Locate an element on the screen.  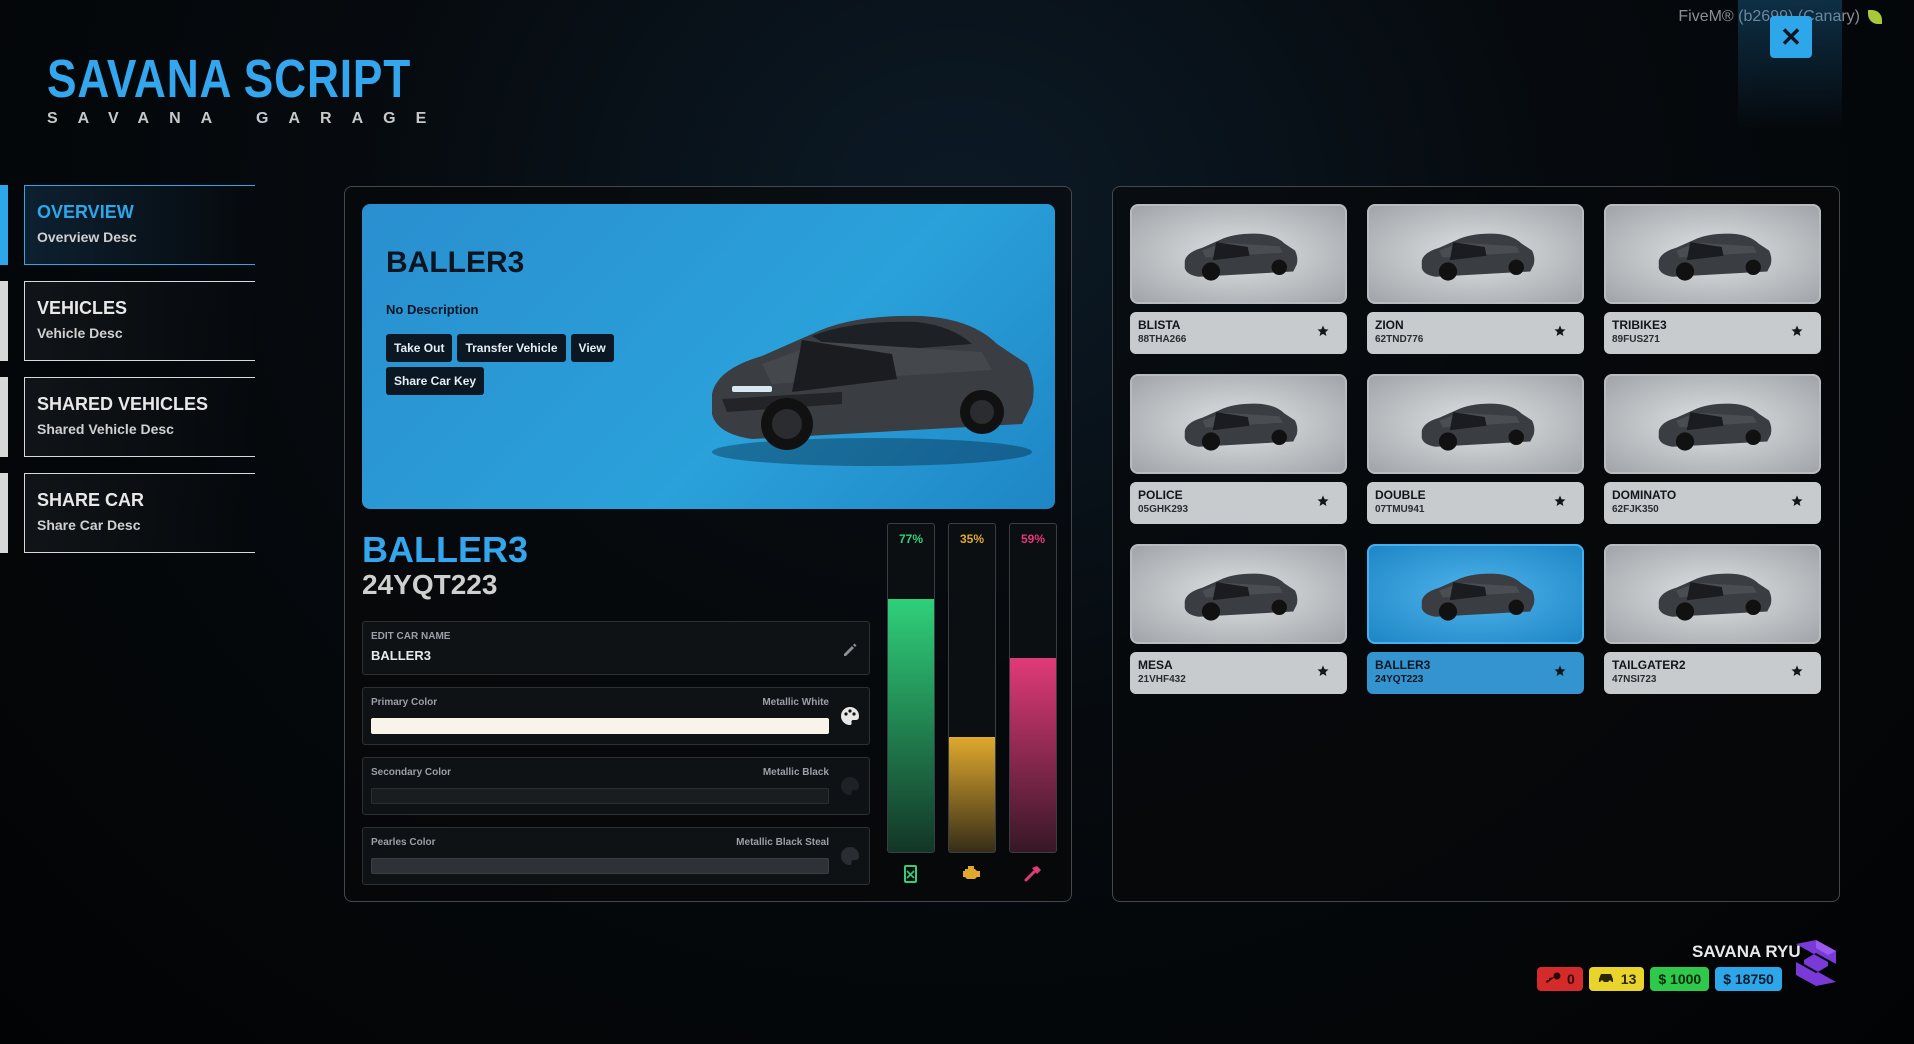
vehicle-card-plate: 24YQT223 is located at coordinates (1399, 679).